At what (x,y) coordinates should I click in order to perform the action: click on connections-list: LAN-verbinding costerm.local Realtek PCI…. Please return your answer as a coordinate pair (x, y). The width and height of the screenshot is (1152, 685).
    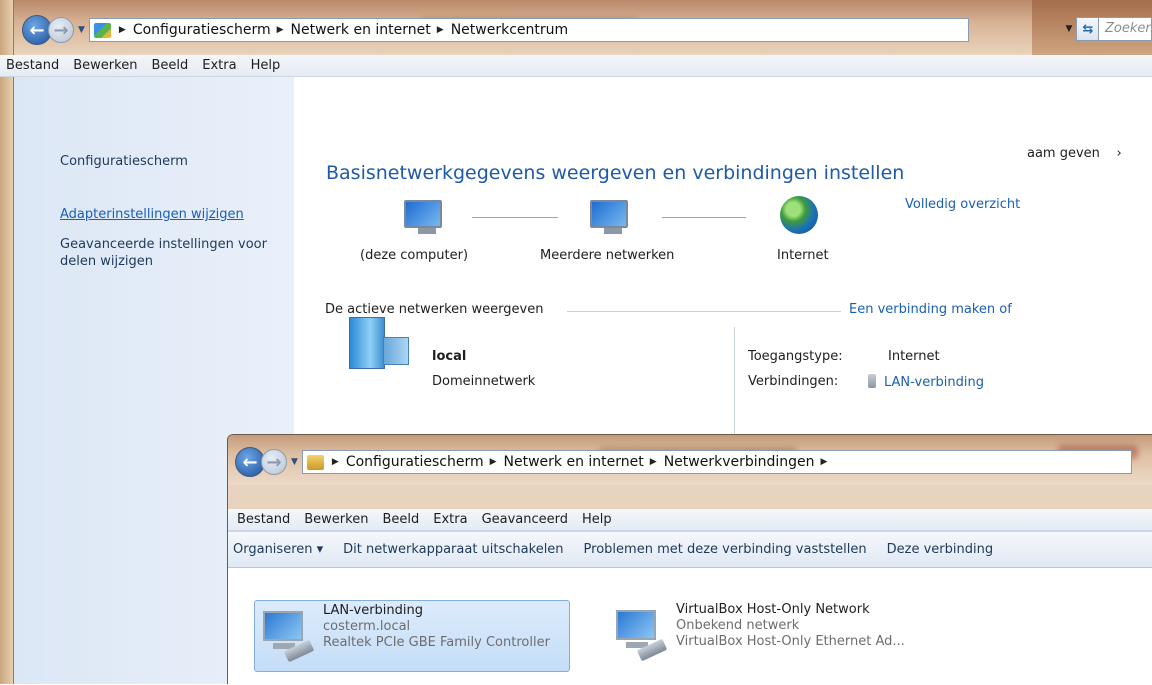
    Looking at the image, I should click on (690, 626).